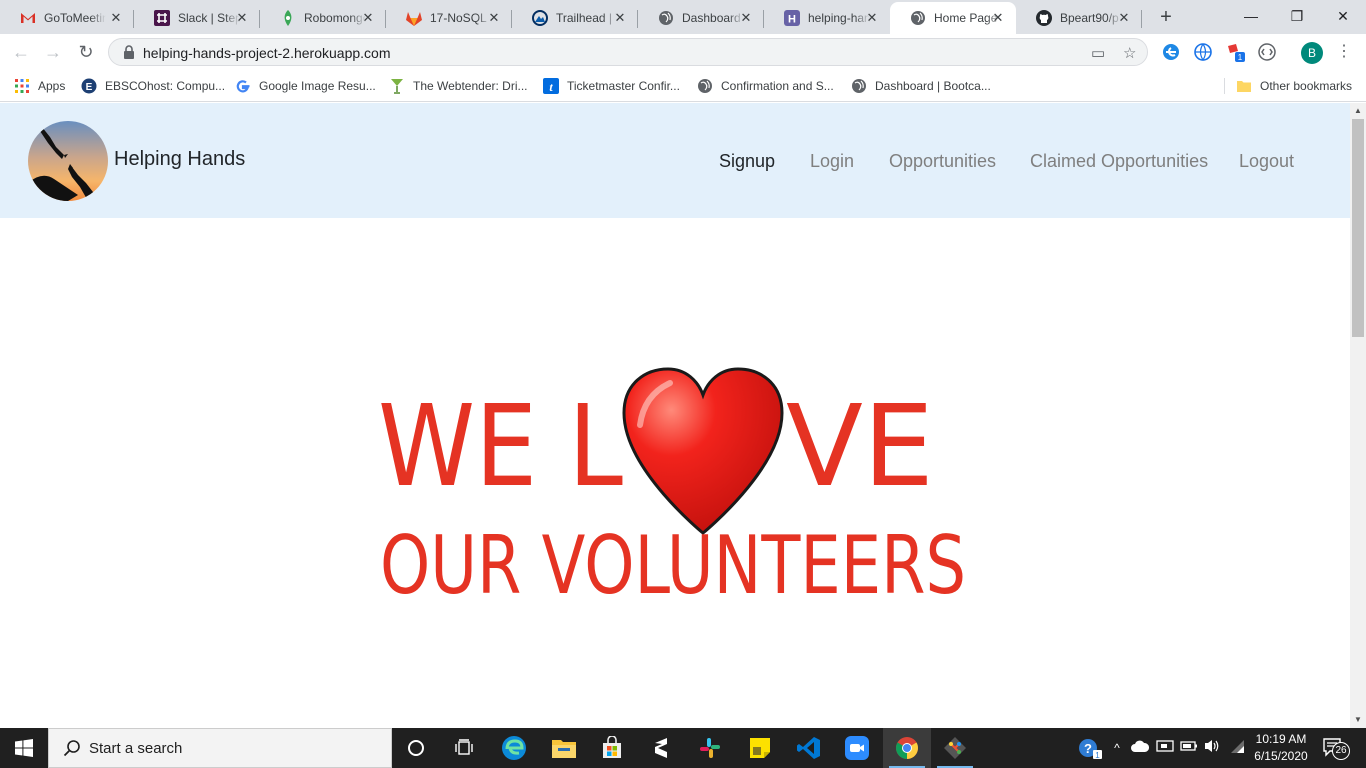 Image resolution: width=1366 pixels, height=768 pixels. Describe the element at coordinates (953, 18) in the screenshot. I see `tab-home-page: Home Page ✕` at that location.